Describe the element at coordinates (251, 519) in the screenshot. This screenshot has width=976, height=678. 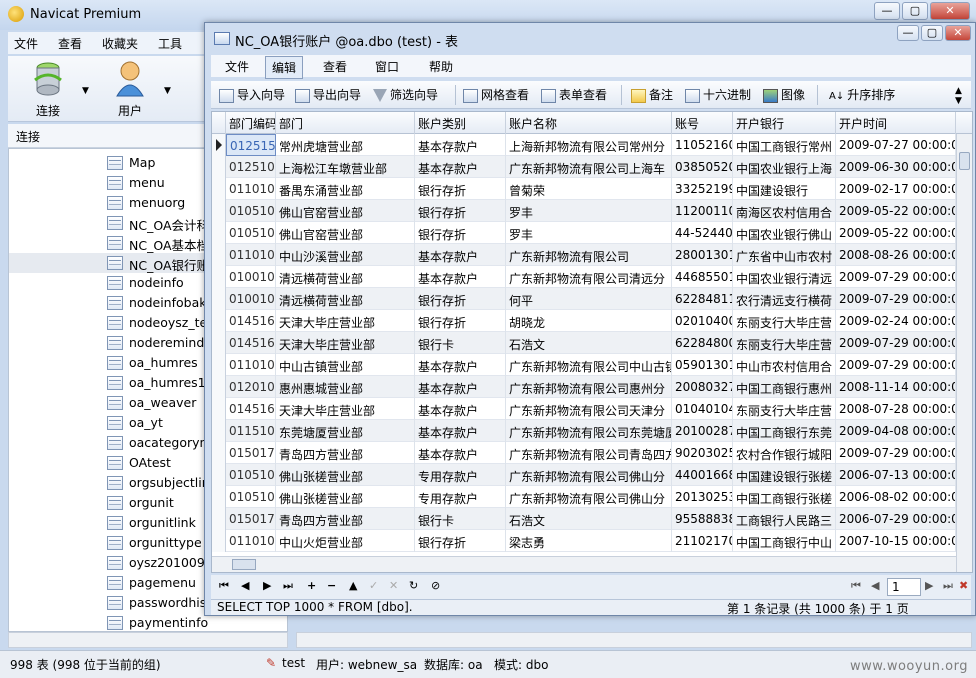
I see `table-cell: 015017` at that location.